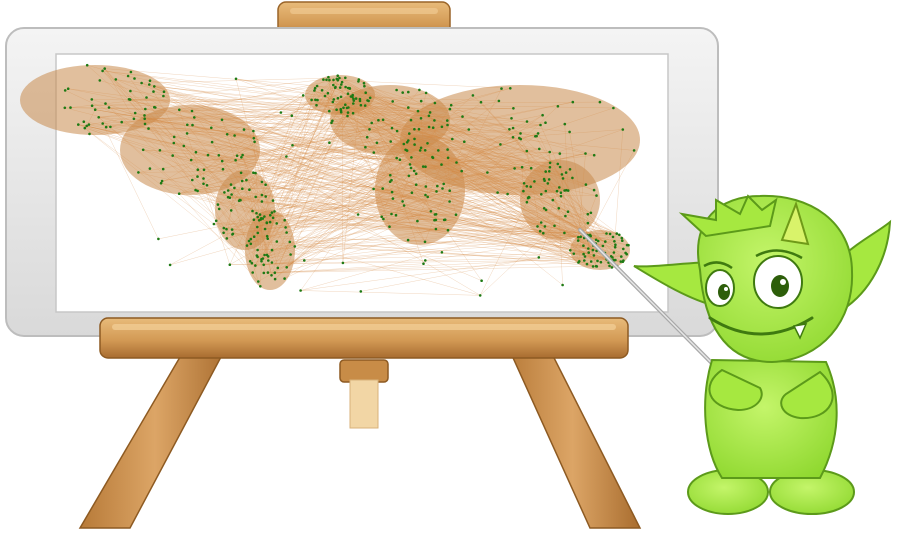  I want to click on easel-ledge, so click(364, 338).